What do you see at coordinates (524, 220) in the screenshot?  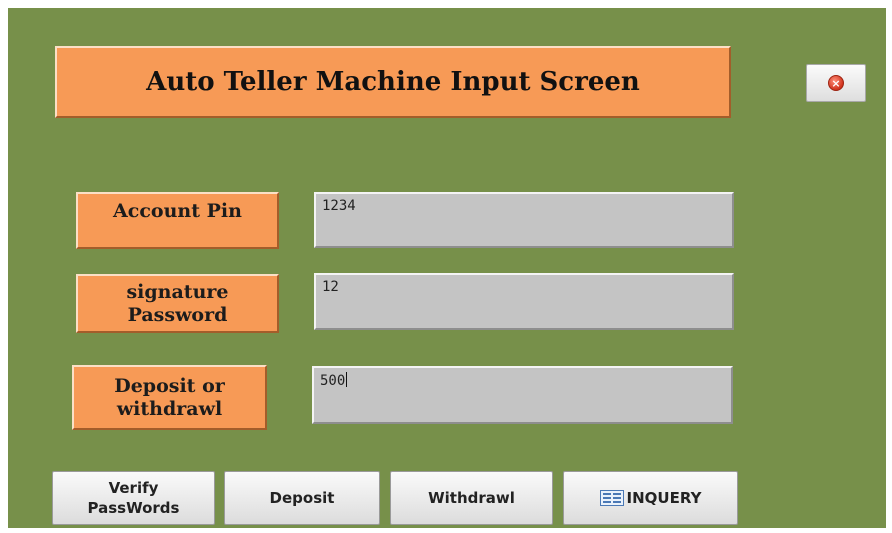 I see `account-pin-input: 1234` at bounding box center [524, 220].